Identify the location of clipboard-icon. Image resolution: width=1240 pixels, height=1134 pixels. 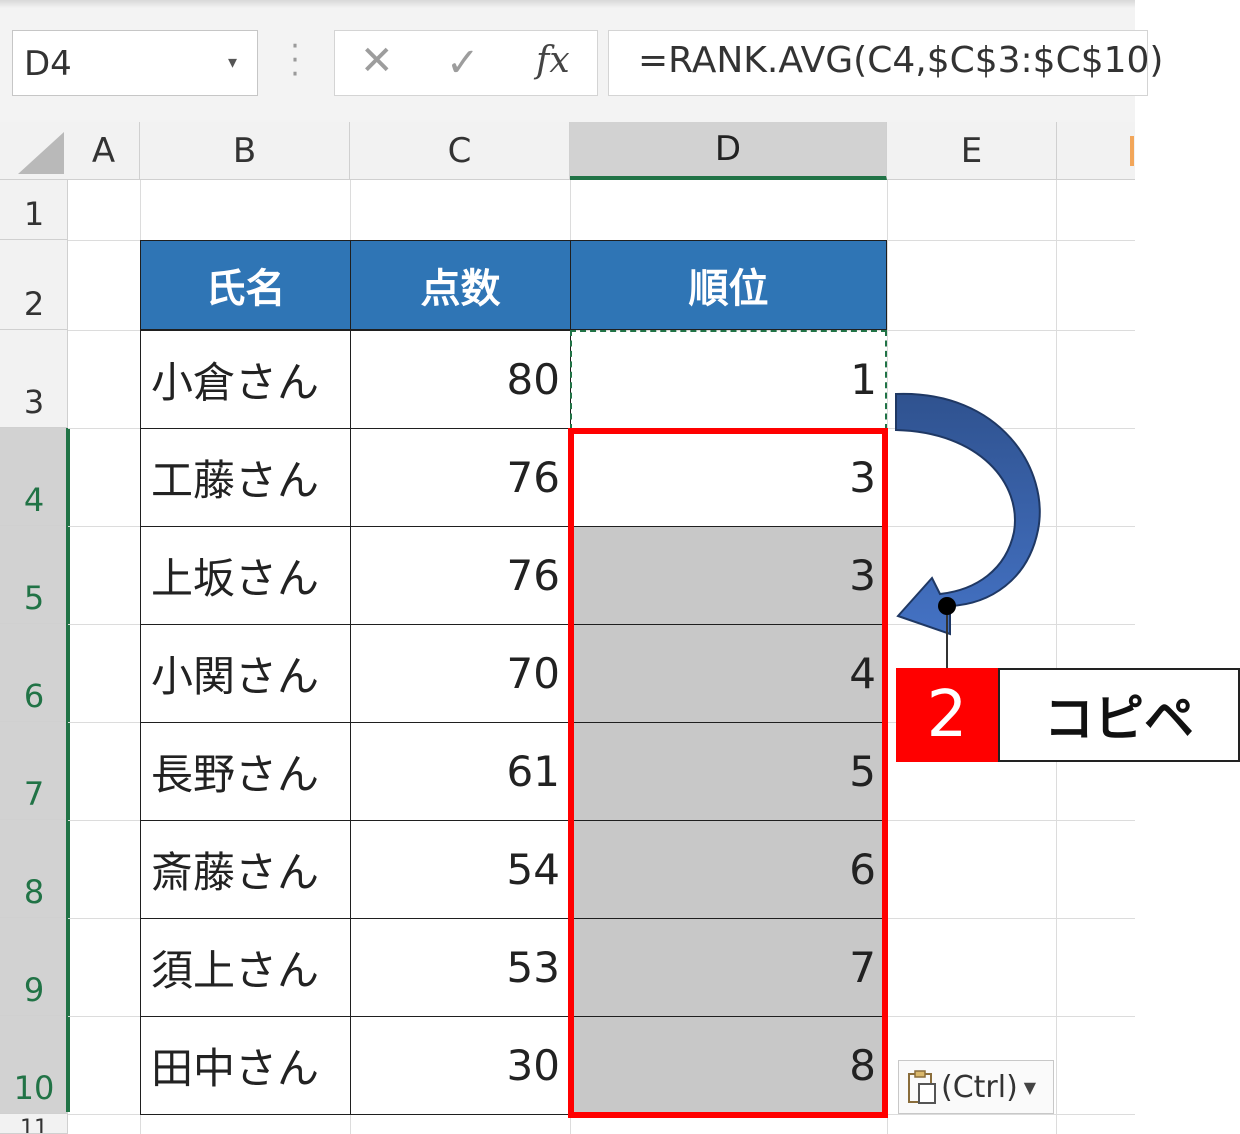
(922, 1087).